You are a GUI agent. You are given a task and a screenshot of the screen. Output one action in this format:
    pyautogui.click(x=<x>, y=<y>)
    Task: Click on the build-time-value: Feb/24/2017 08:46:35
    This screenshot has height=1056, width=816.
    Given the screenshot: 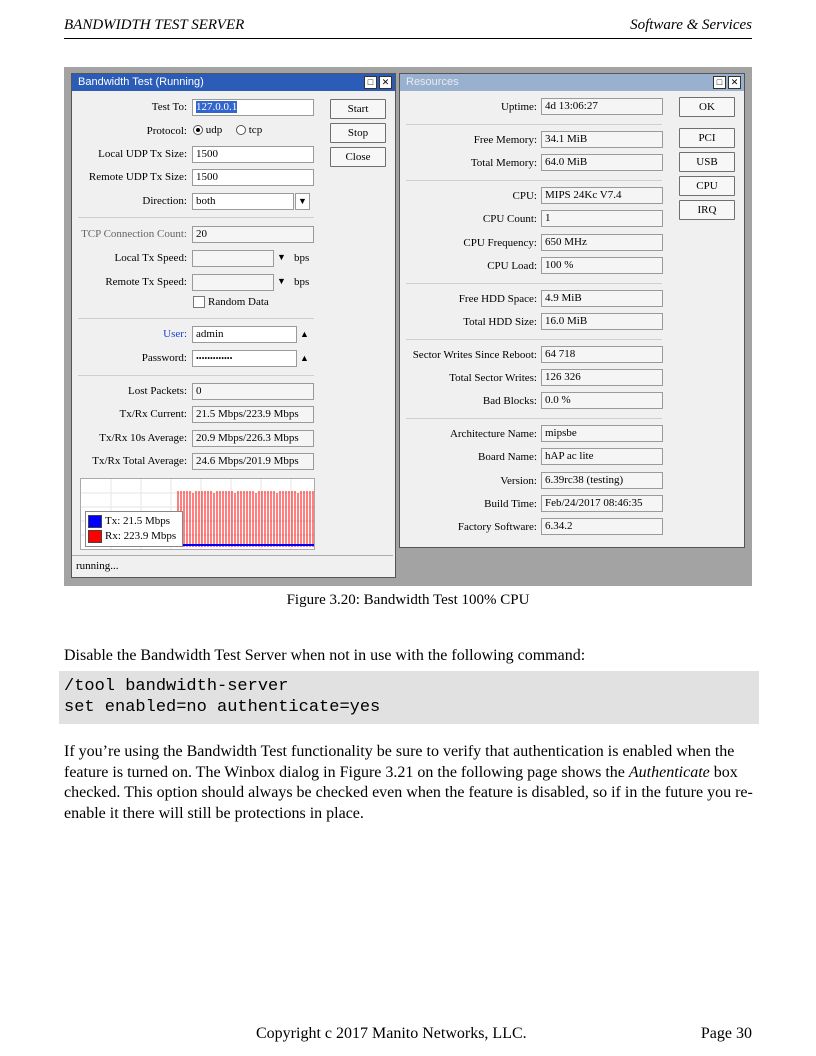 What is the action you would take?
    pyautogui.click(x=602, y=503)
    